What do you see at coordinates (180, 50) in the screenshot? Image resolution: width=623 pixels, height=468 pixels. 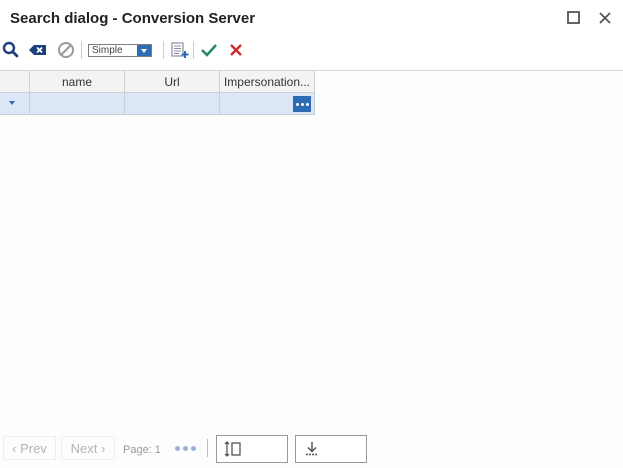 I see `list-add-icon` at bounding box center [180, 50].